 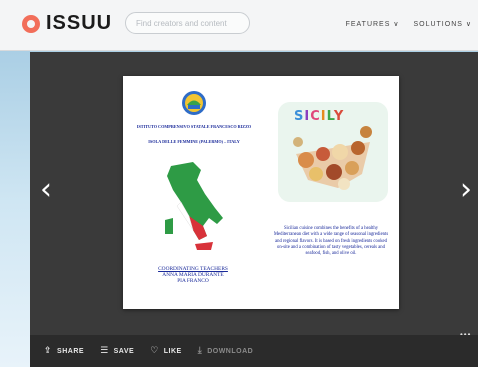 I want to click on sicily-food-image: SICILY, so click(x=333, y=152).